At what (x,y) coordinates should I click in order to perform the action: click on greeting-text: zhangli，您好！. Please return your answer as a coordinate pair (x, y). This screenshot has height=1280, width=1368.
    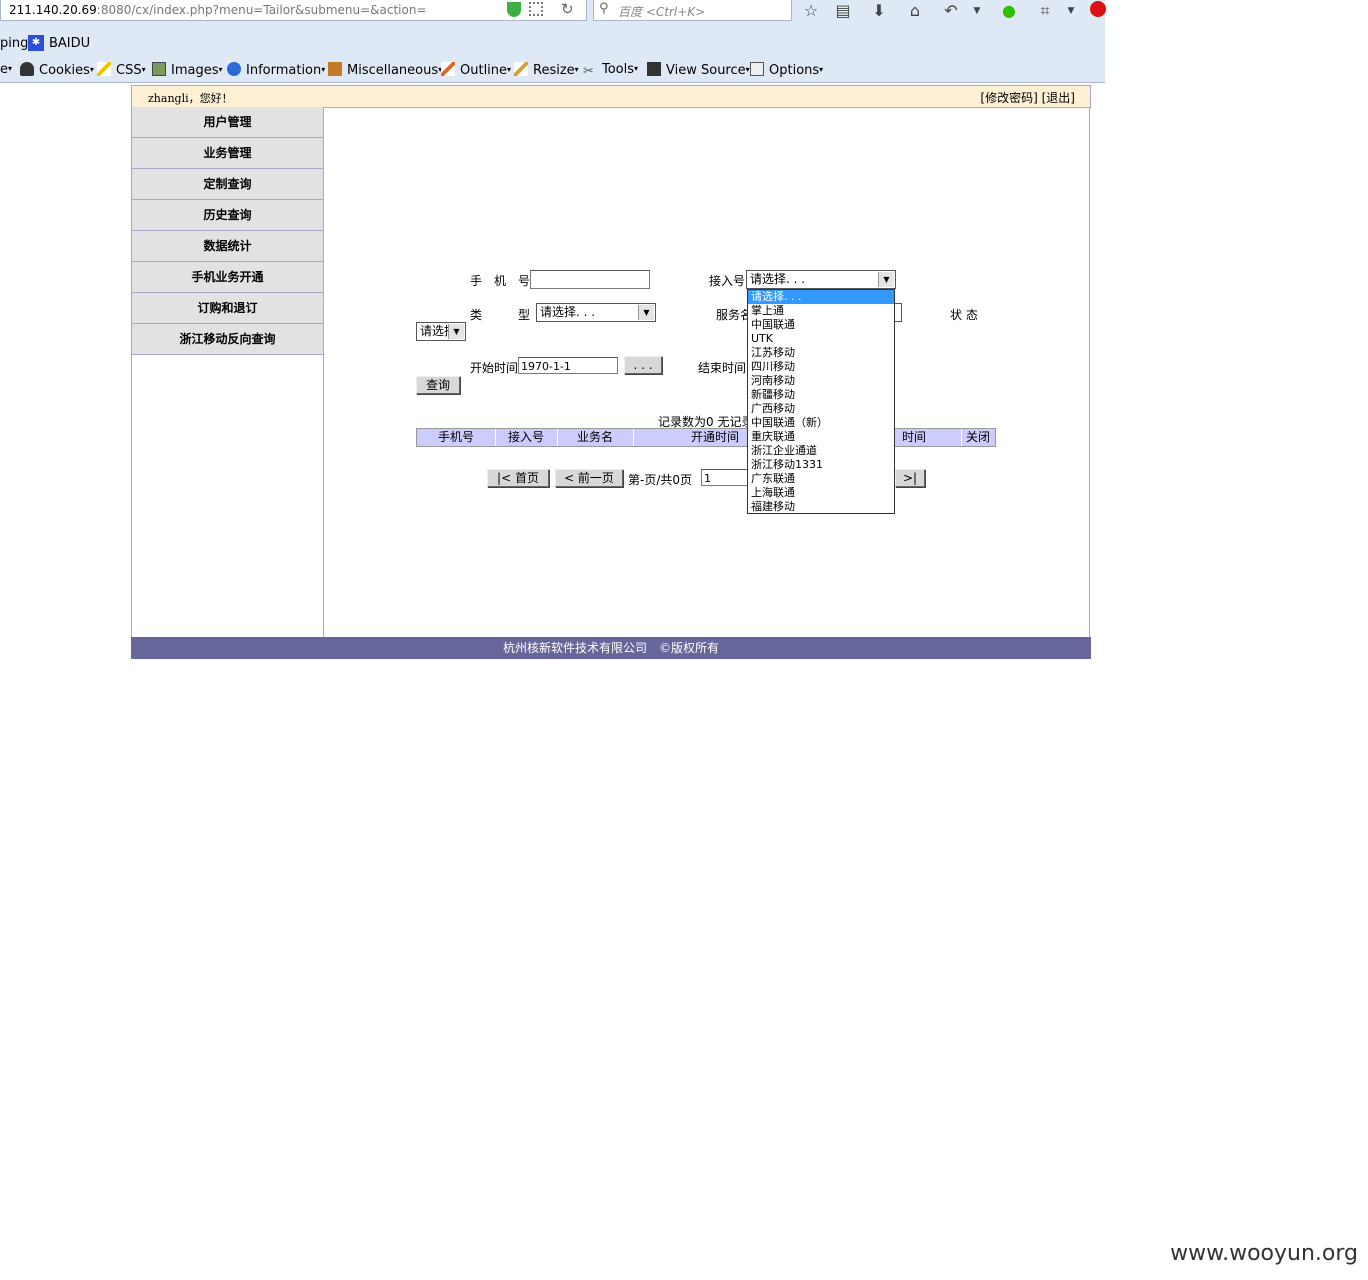
    Looking at the image, I should click on (190, 98).